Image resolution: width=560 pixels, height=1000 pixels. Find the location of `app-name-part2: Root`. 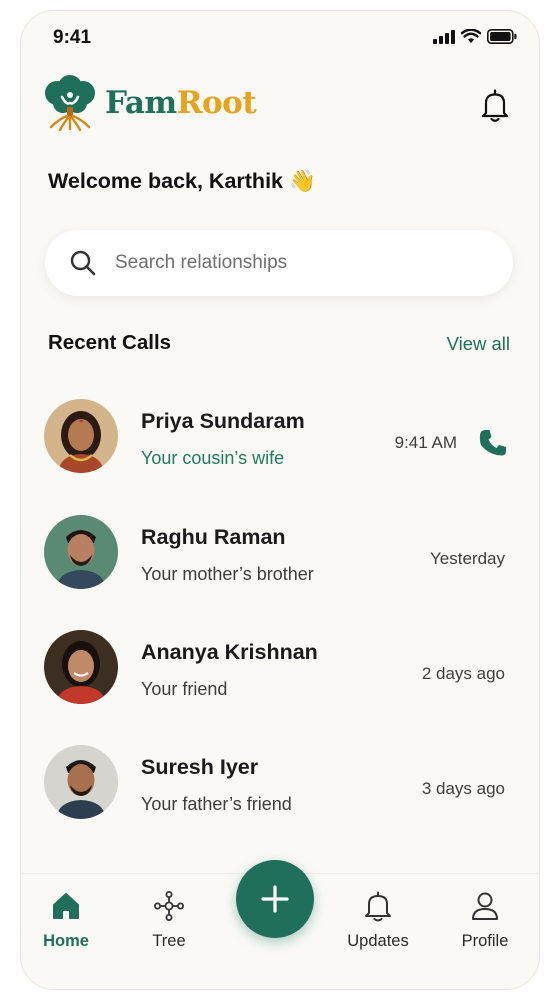

app-name-part2: Root is located at coordinates (216, 103).